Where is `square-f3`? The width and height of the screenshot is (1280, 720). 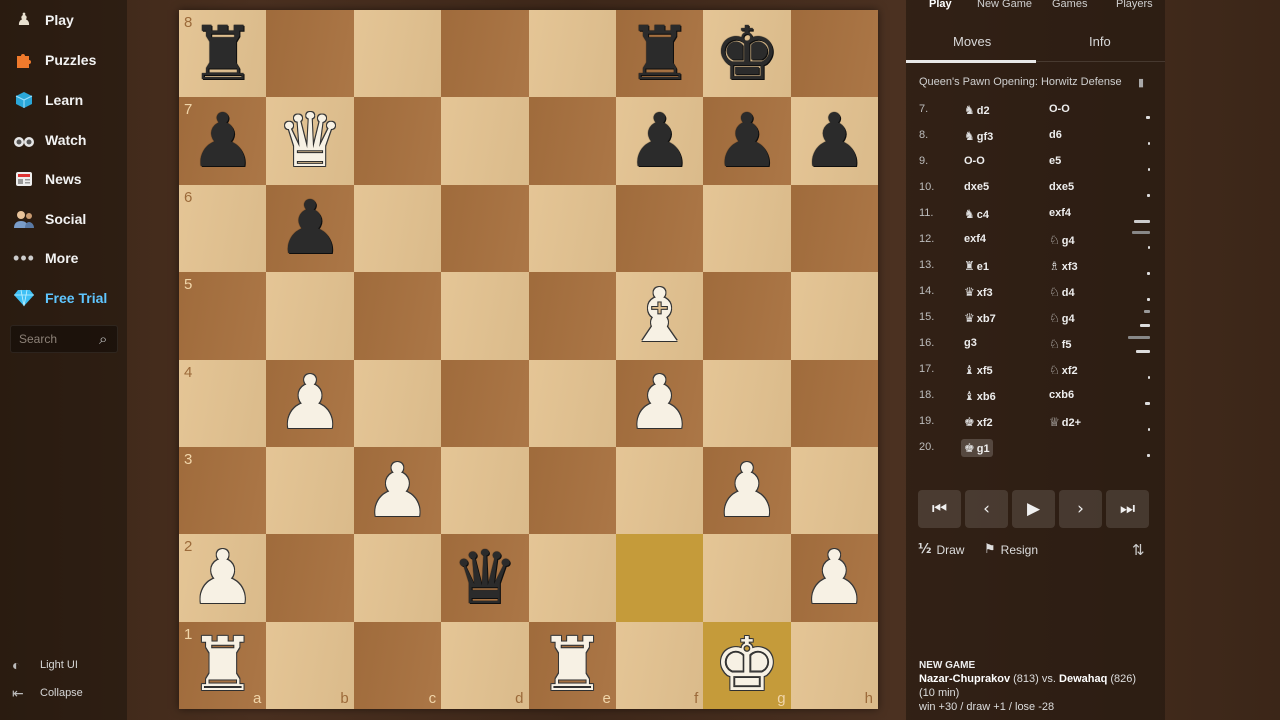 square-f3 is located at coordinates (659, 490).